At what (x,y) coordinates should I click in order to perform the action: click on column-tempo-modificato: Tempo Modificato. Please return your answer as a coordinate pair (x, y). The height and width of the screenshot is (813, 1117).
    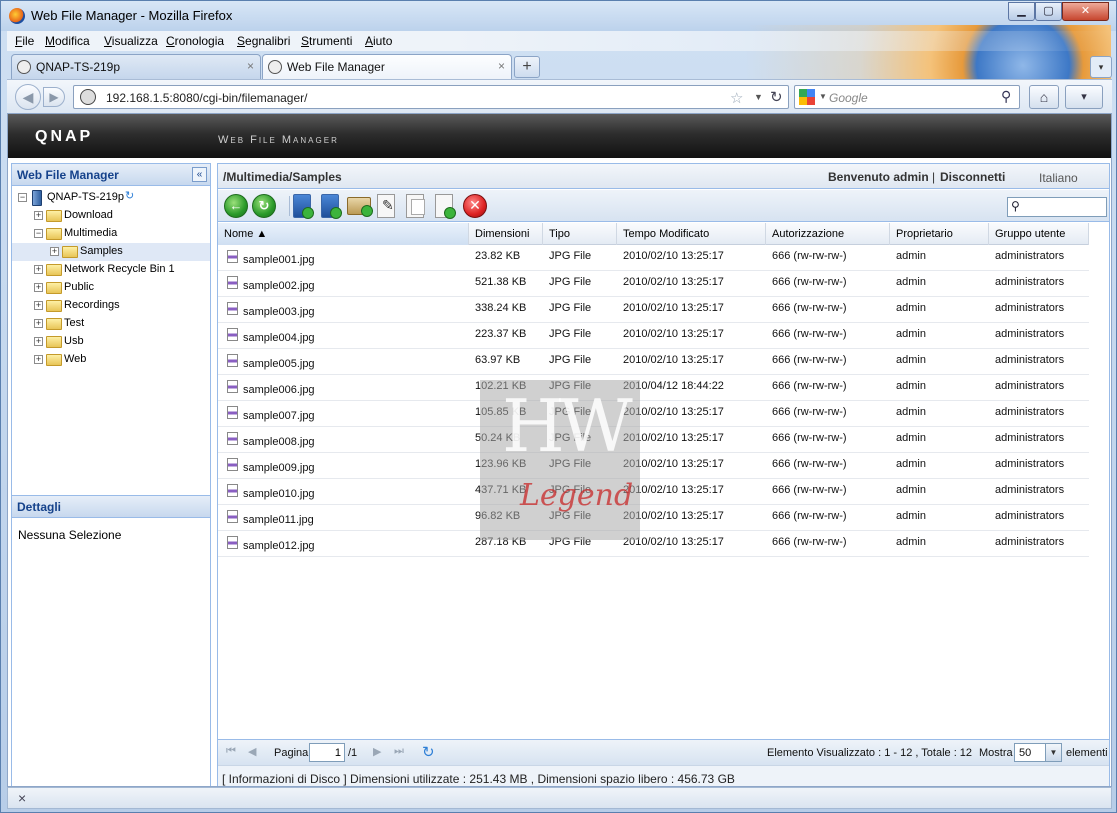
    Looking at the image, I should click on (691, 234).